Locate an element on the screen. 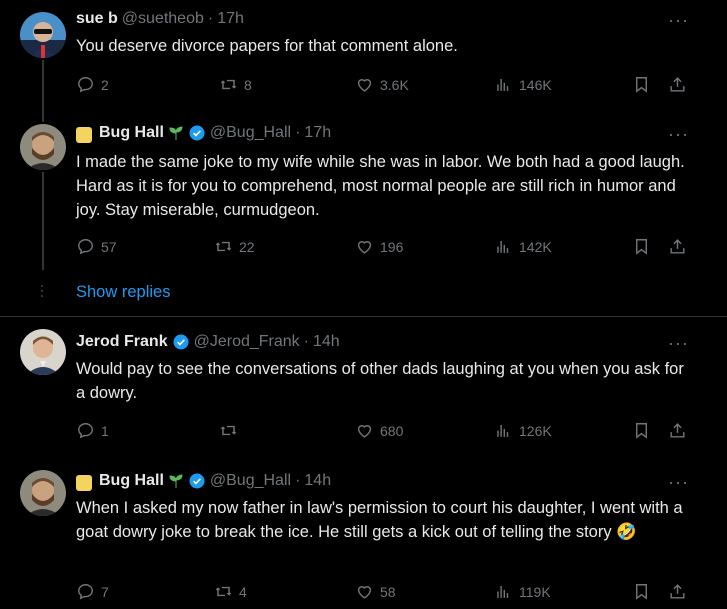 This screenshot has height=609, width=727. repost-button is located at coordinates (231, 430).